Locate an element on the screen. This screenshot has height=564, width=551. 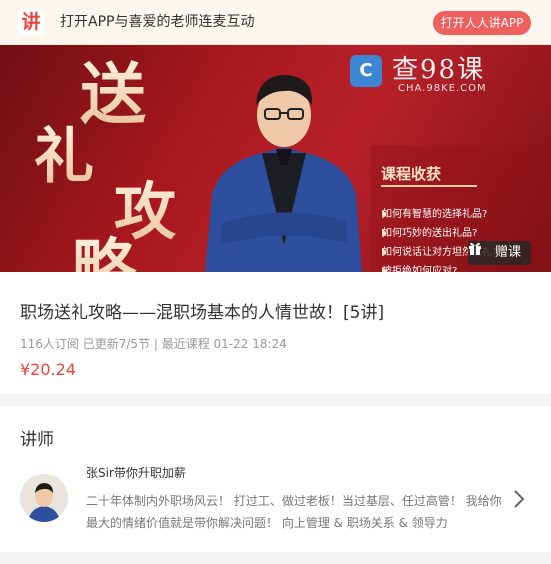
calligraphy-char: 略 is located at coordinates (104, 252).